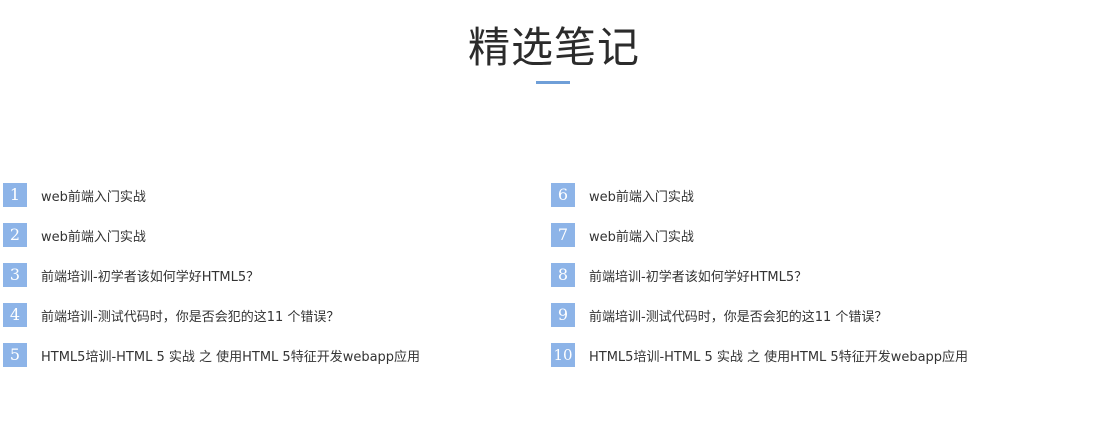 This screenshot has height=434, width=1108. I want to click on note-item: 8 前端培训-初学者该如何学好HTML5？, so click(811, 275).